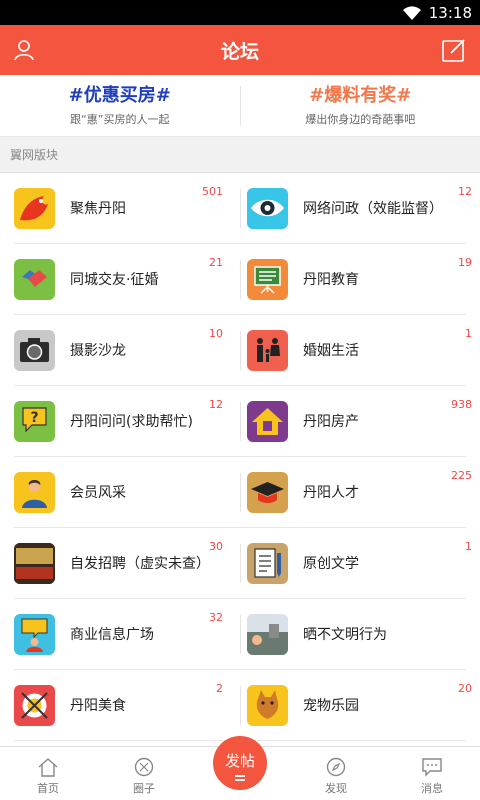  I want to click on board-item: 丹阳房产 938, so click(352, 421).